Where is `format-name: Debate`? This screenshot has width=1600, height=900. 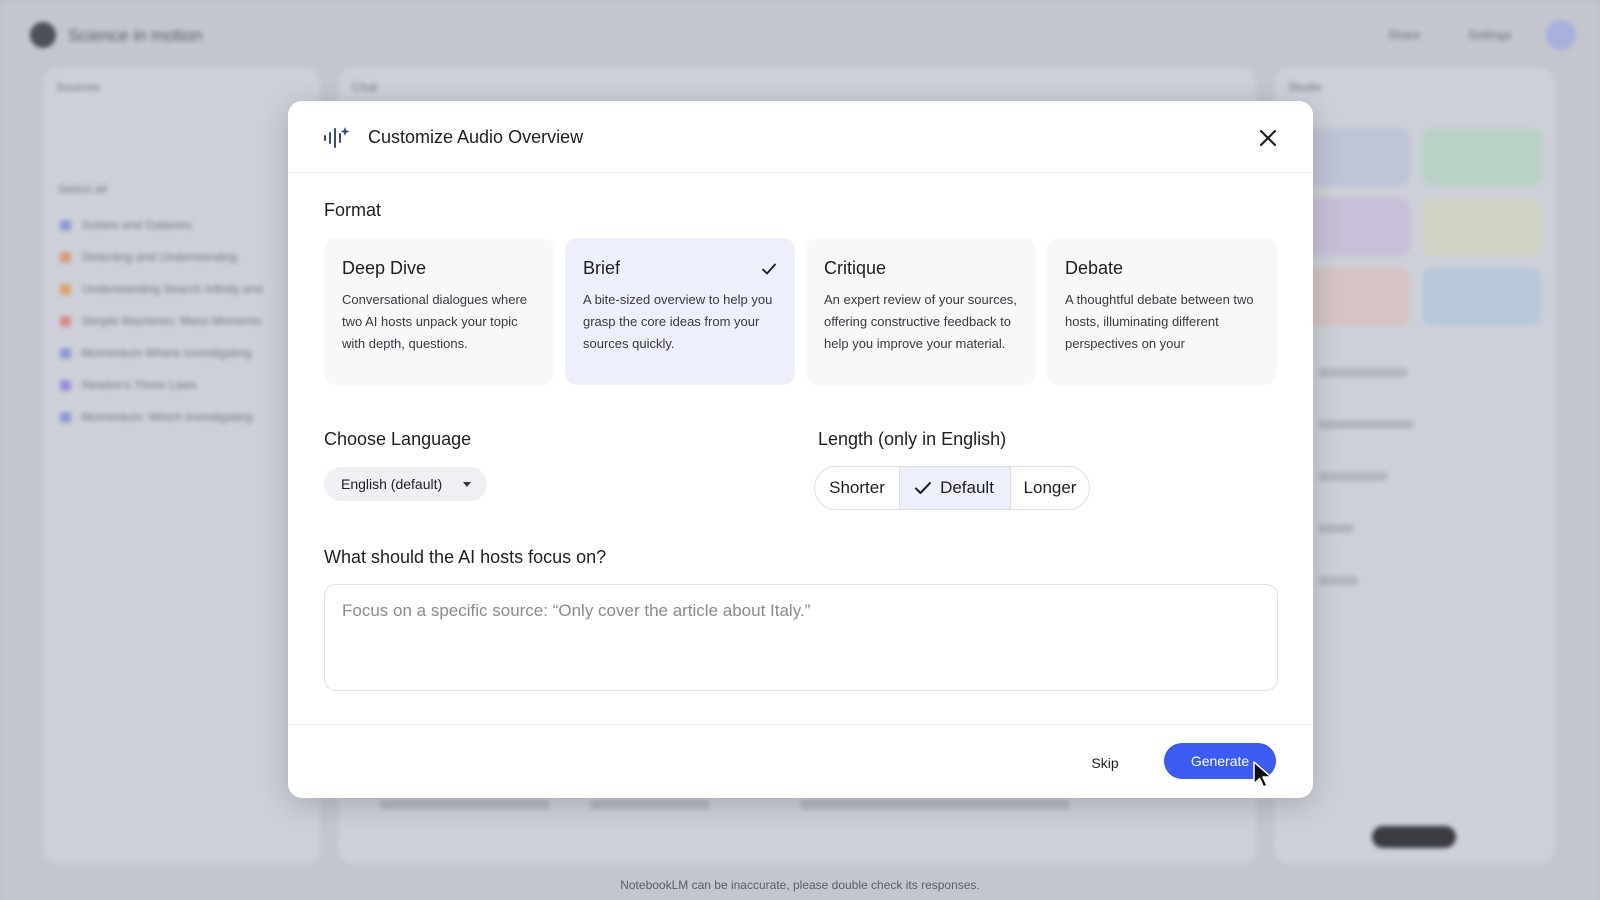 format-name: Debate is located at coordinates (1094, 268).